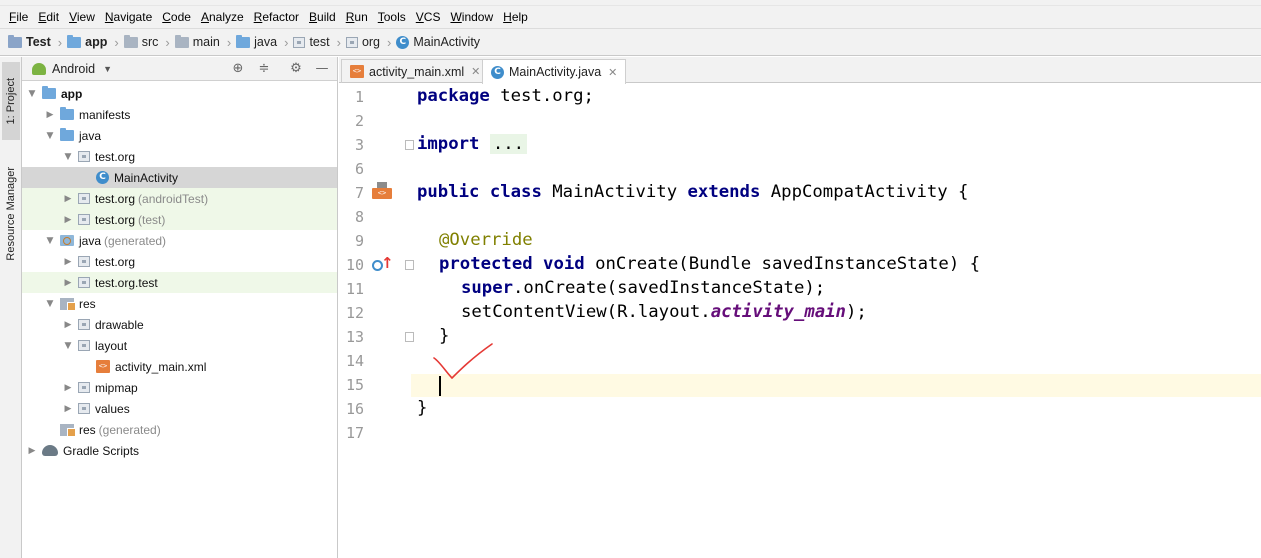 The image size is (1261, 558). What do you see at coordinates (29, 41) in the screenshot?
I see `breadcrumb-test: Test` at bounding box center [29, 41].